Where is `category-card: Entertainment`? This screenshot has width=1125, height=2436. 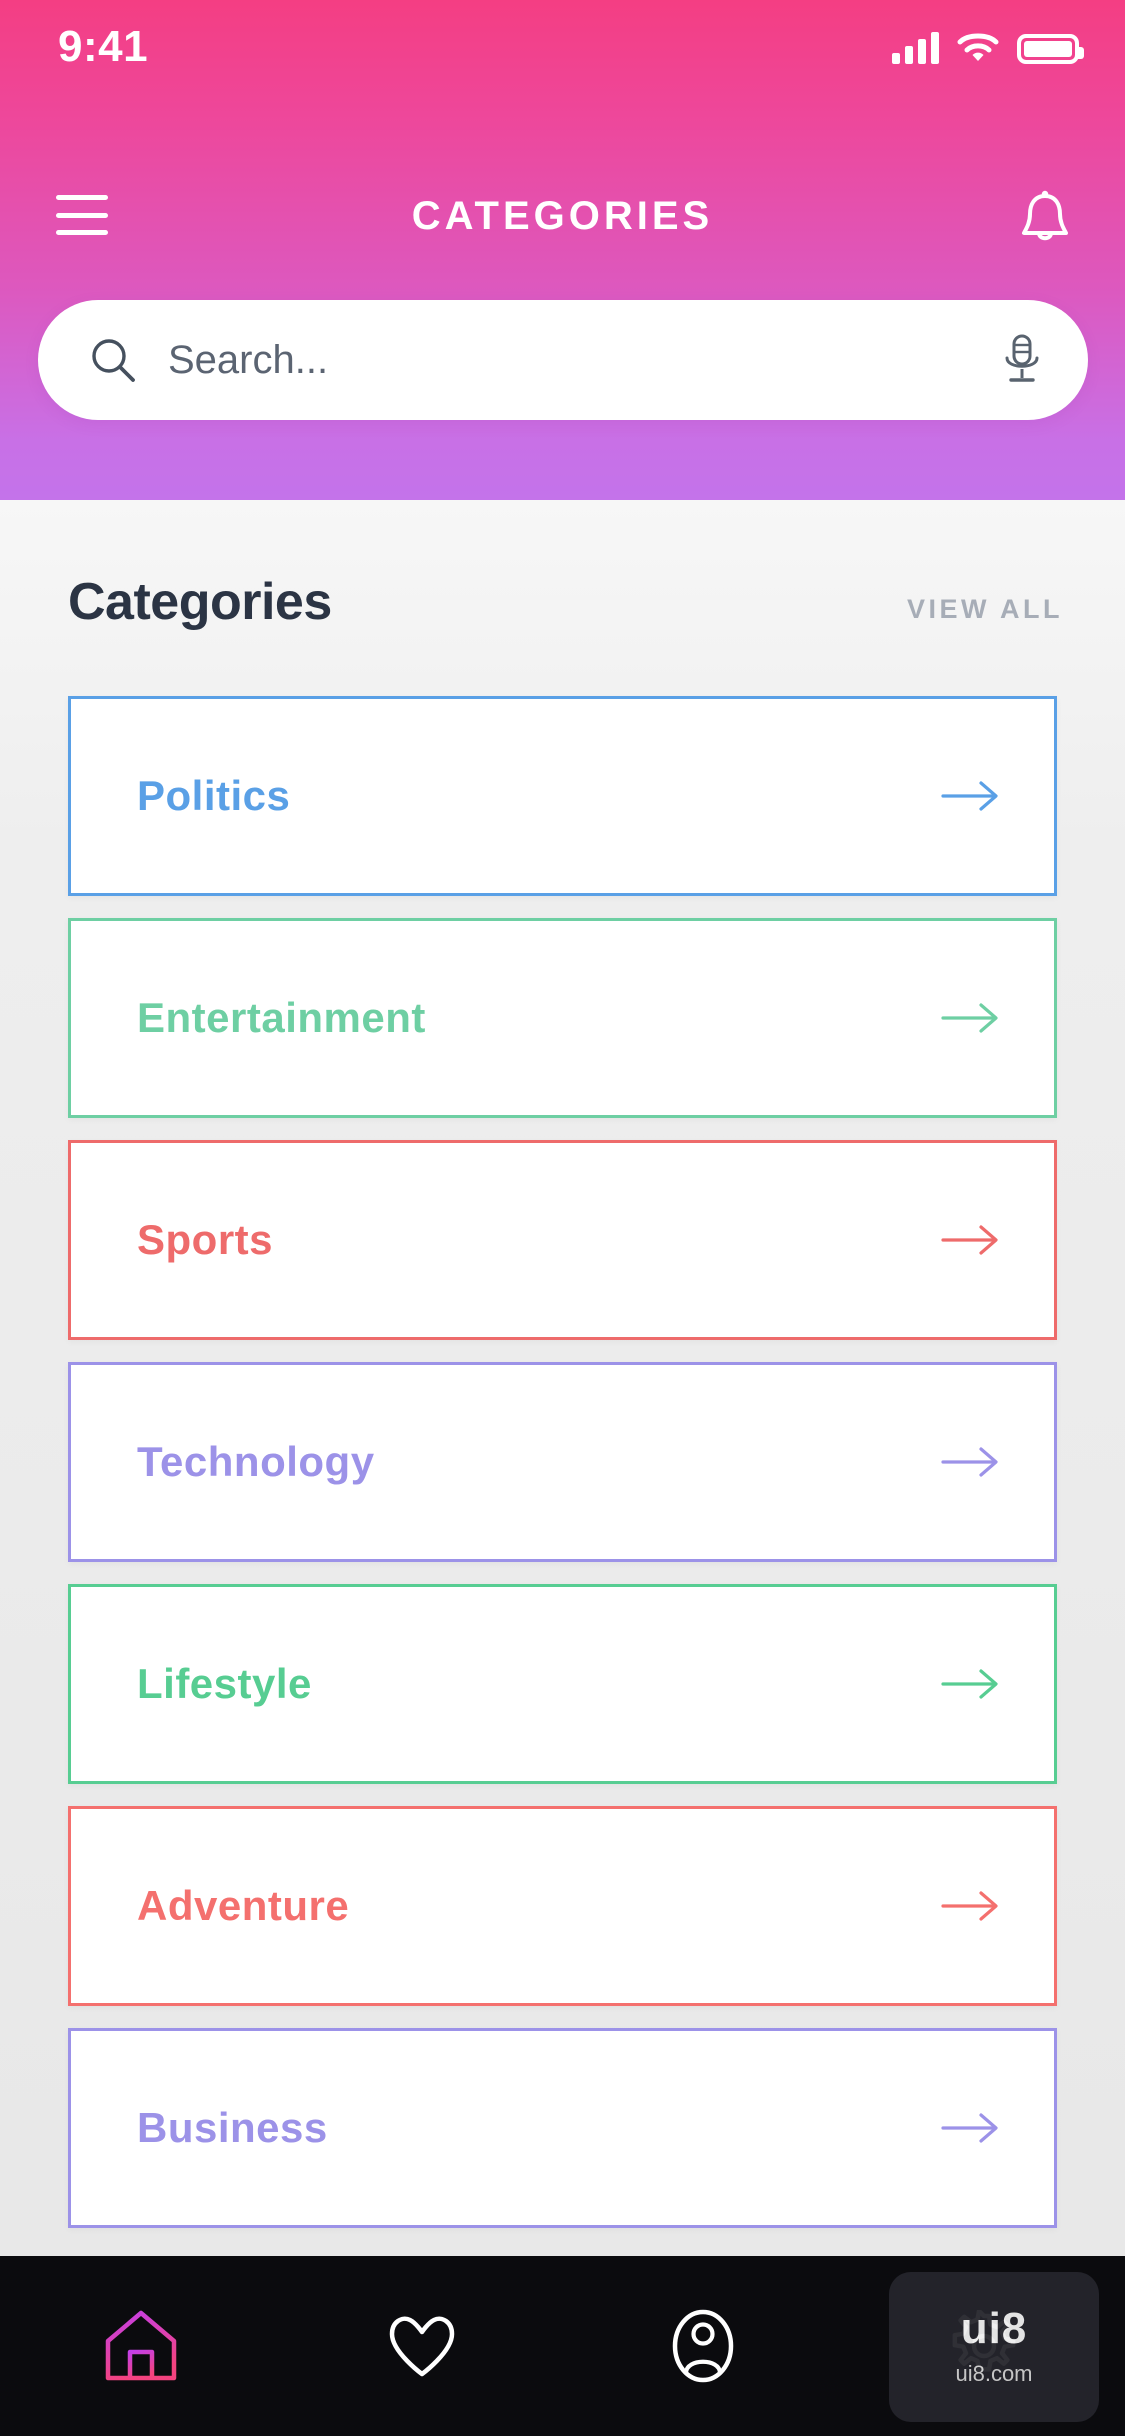 category-card: Entertainment is located at coordinates (562, 1018).